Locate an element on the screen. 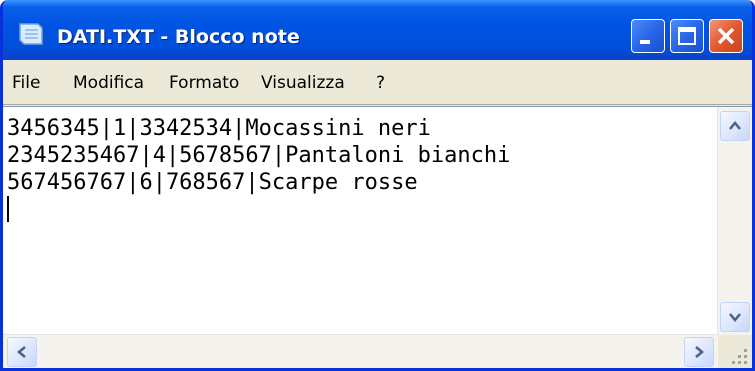  resize-grip is located at coordinates (735, 351).